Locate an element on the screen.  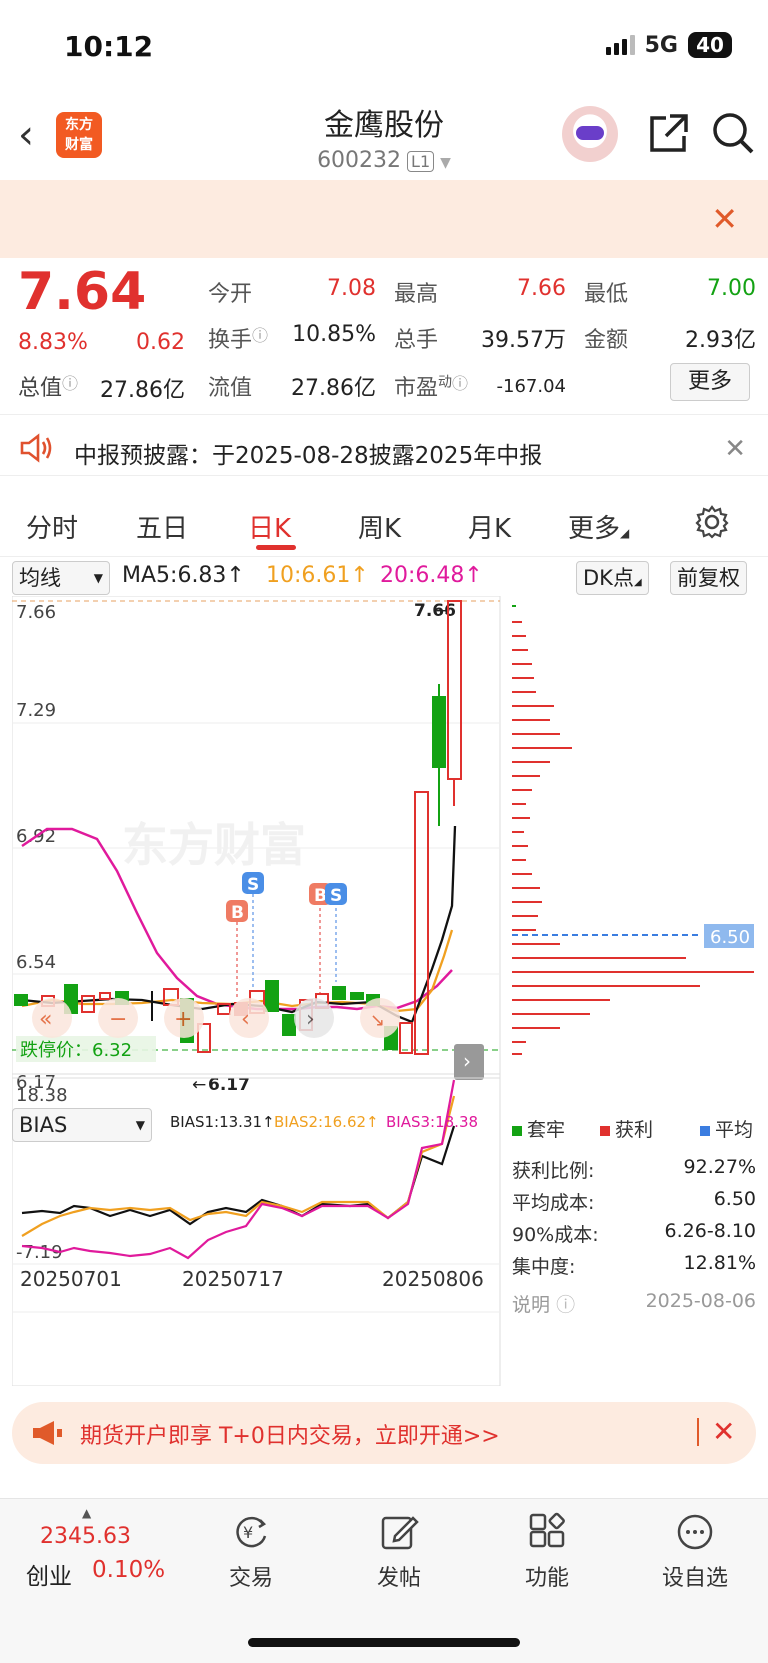
pe-value: -167.04 is located at coordinates (531, 386).